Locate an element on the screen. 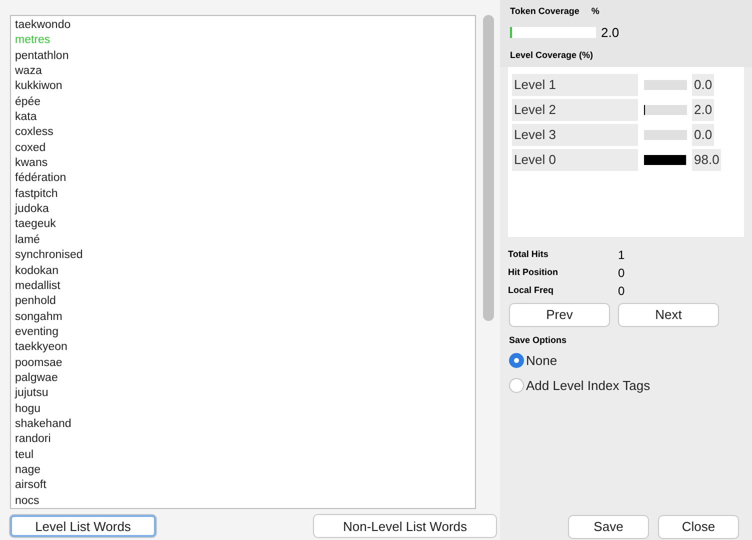 The height and width of the screenshot is (540, 752). nav-button: Prev is located at coordinates (559, 315).